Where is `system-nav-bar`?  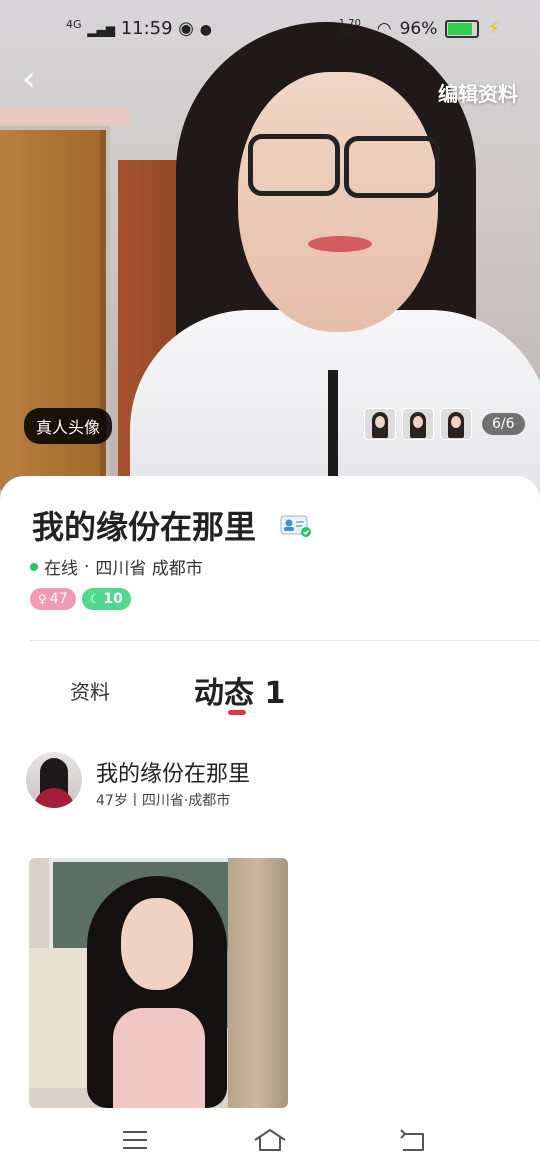 system-nav-bar is located at coordinates (270, 1139).